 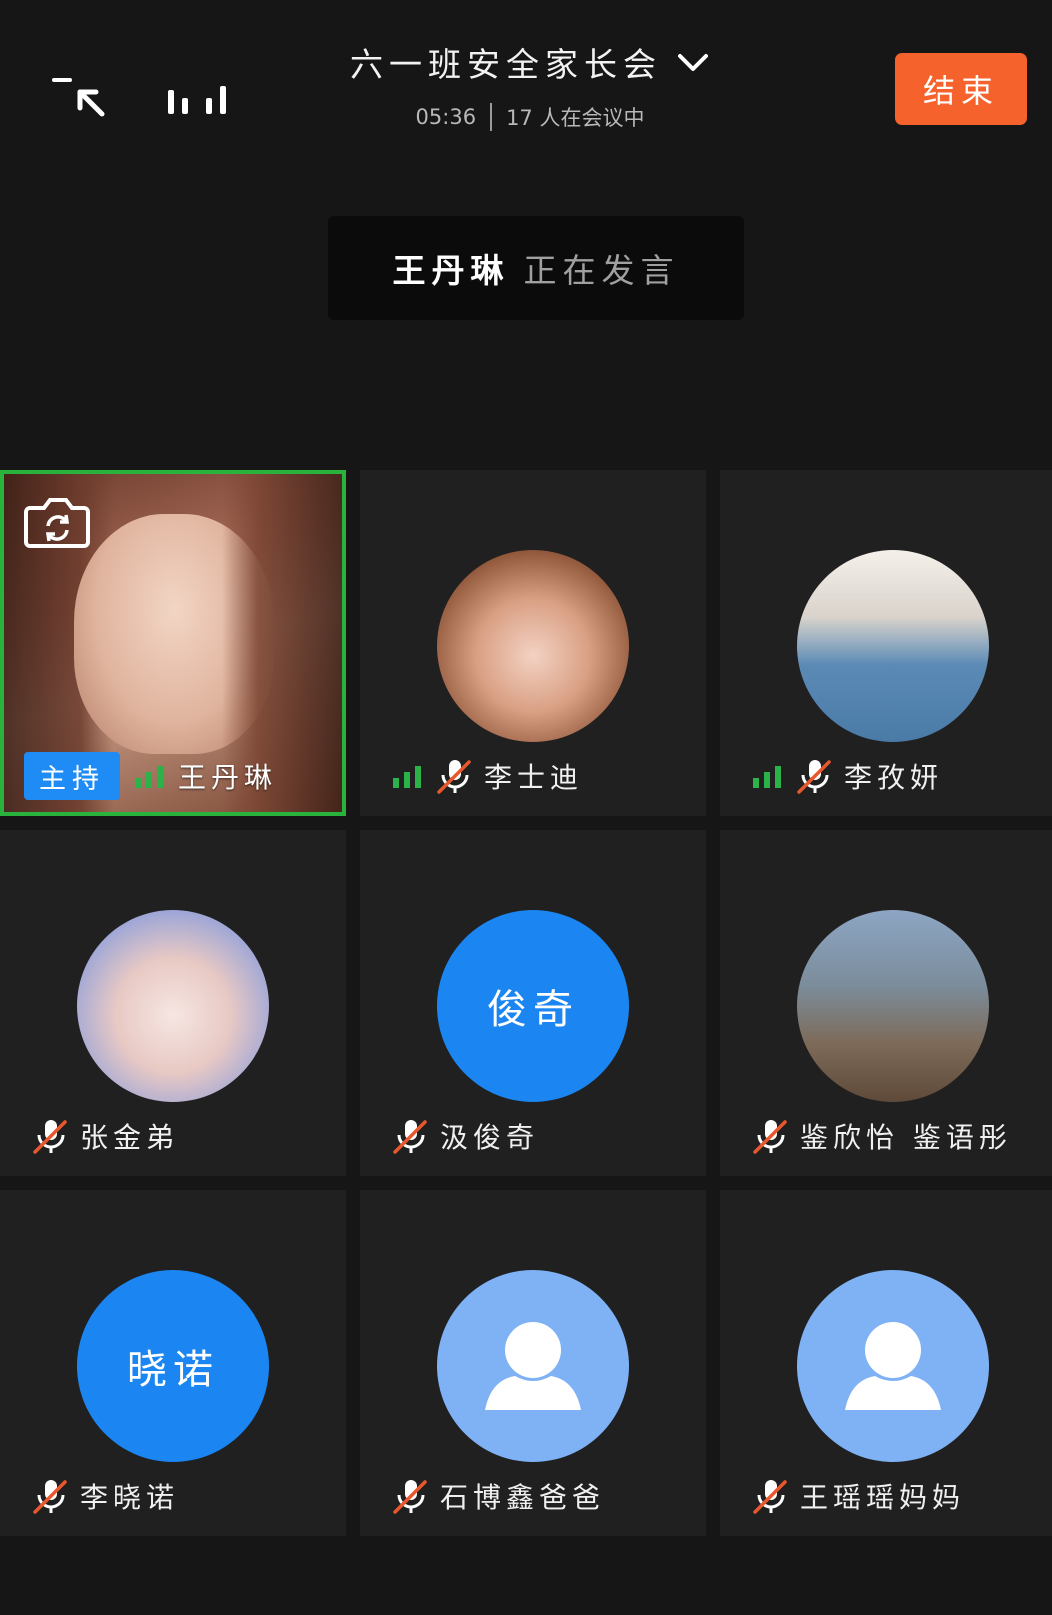 What do you see at coordinates (533, 1006) in the screenshot?
I see `avatar: 俊奇` at bounding box center [533, 1006].